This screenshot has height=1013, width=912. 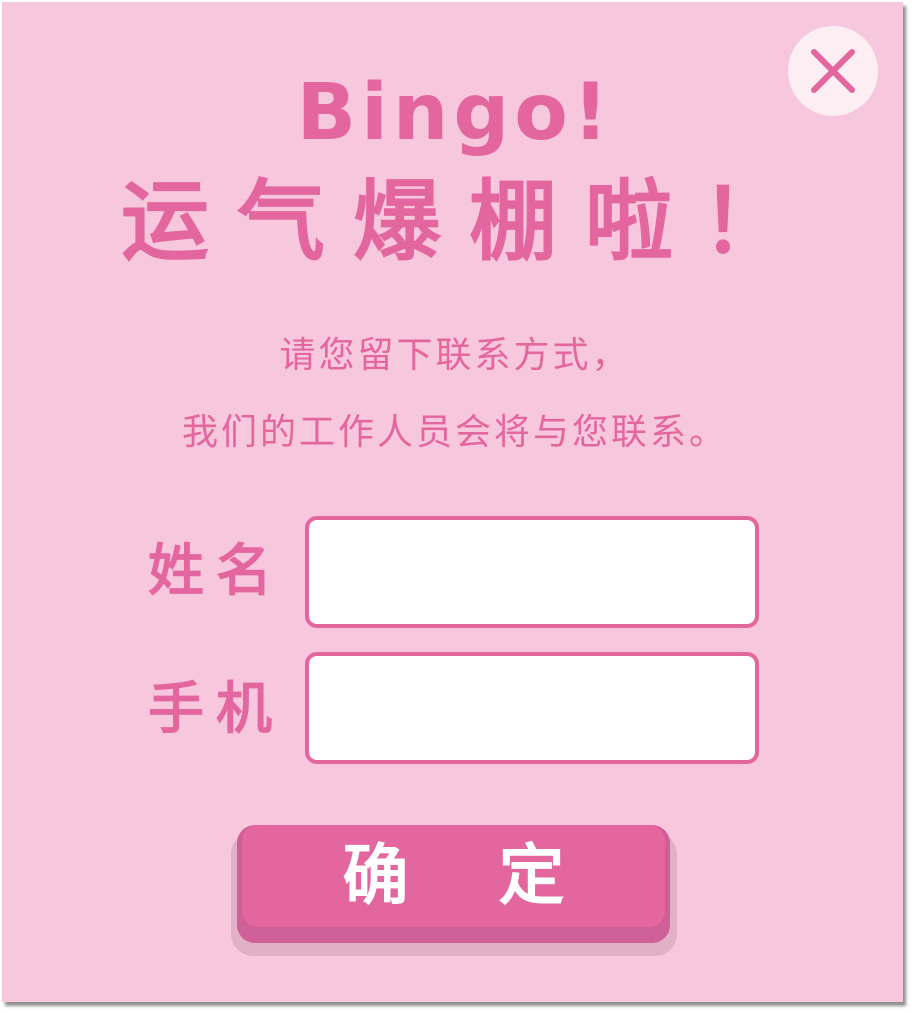 What do you see at coordinates (532, 572) in the screenshot?
I see `name-input` at bounding box center [532, 572].